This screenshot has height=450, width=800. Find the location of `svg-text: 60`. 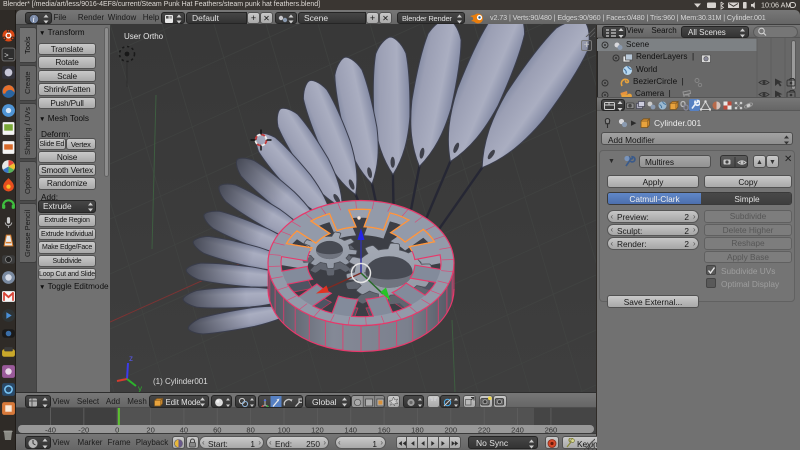

svg-text: 60 is located at coordinates (217, 429).